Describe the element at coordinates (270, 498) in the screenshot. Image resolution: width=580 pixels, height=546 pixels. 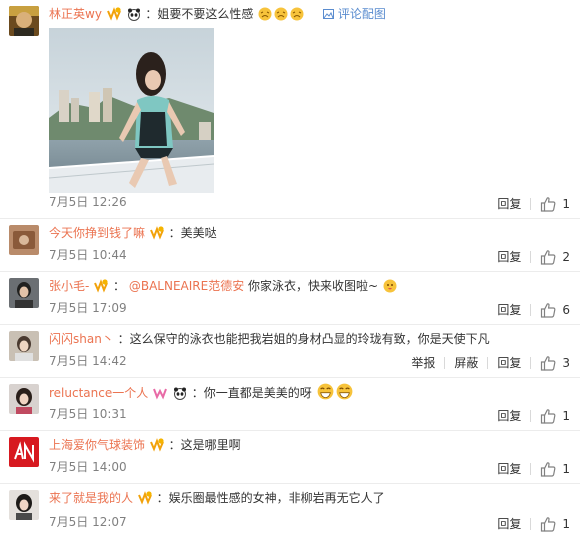
I see `comment-text: ：娱乐圈最性感的女神，非柳岩再无它人了` at that location.